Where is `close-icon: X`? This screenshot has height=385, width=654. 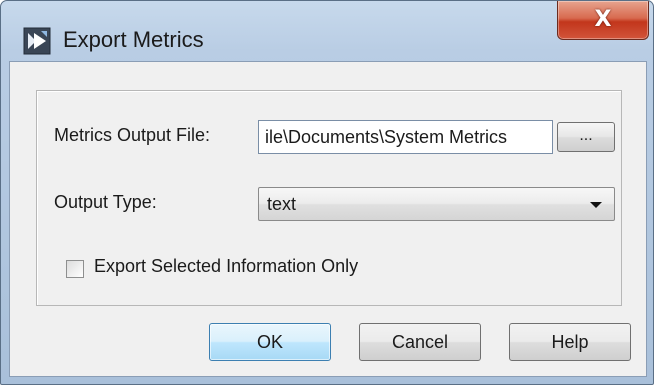
close-icon: X is located at coordinates (603, 19).